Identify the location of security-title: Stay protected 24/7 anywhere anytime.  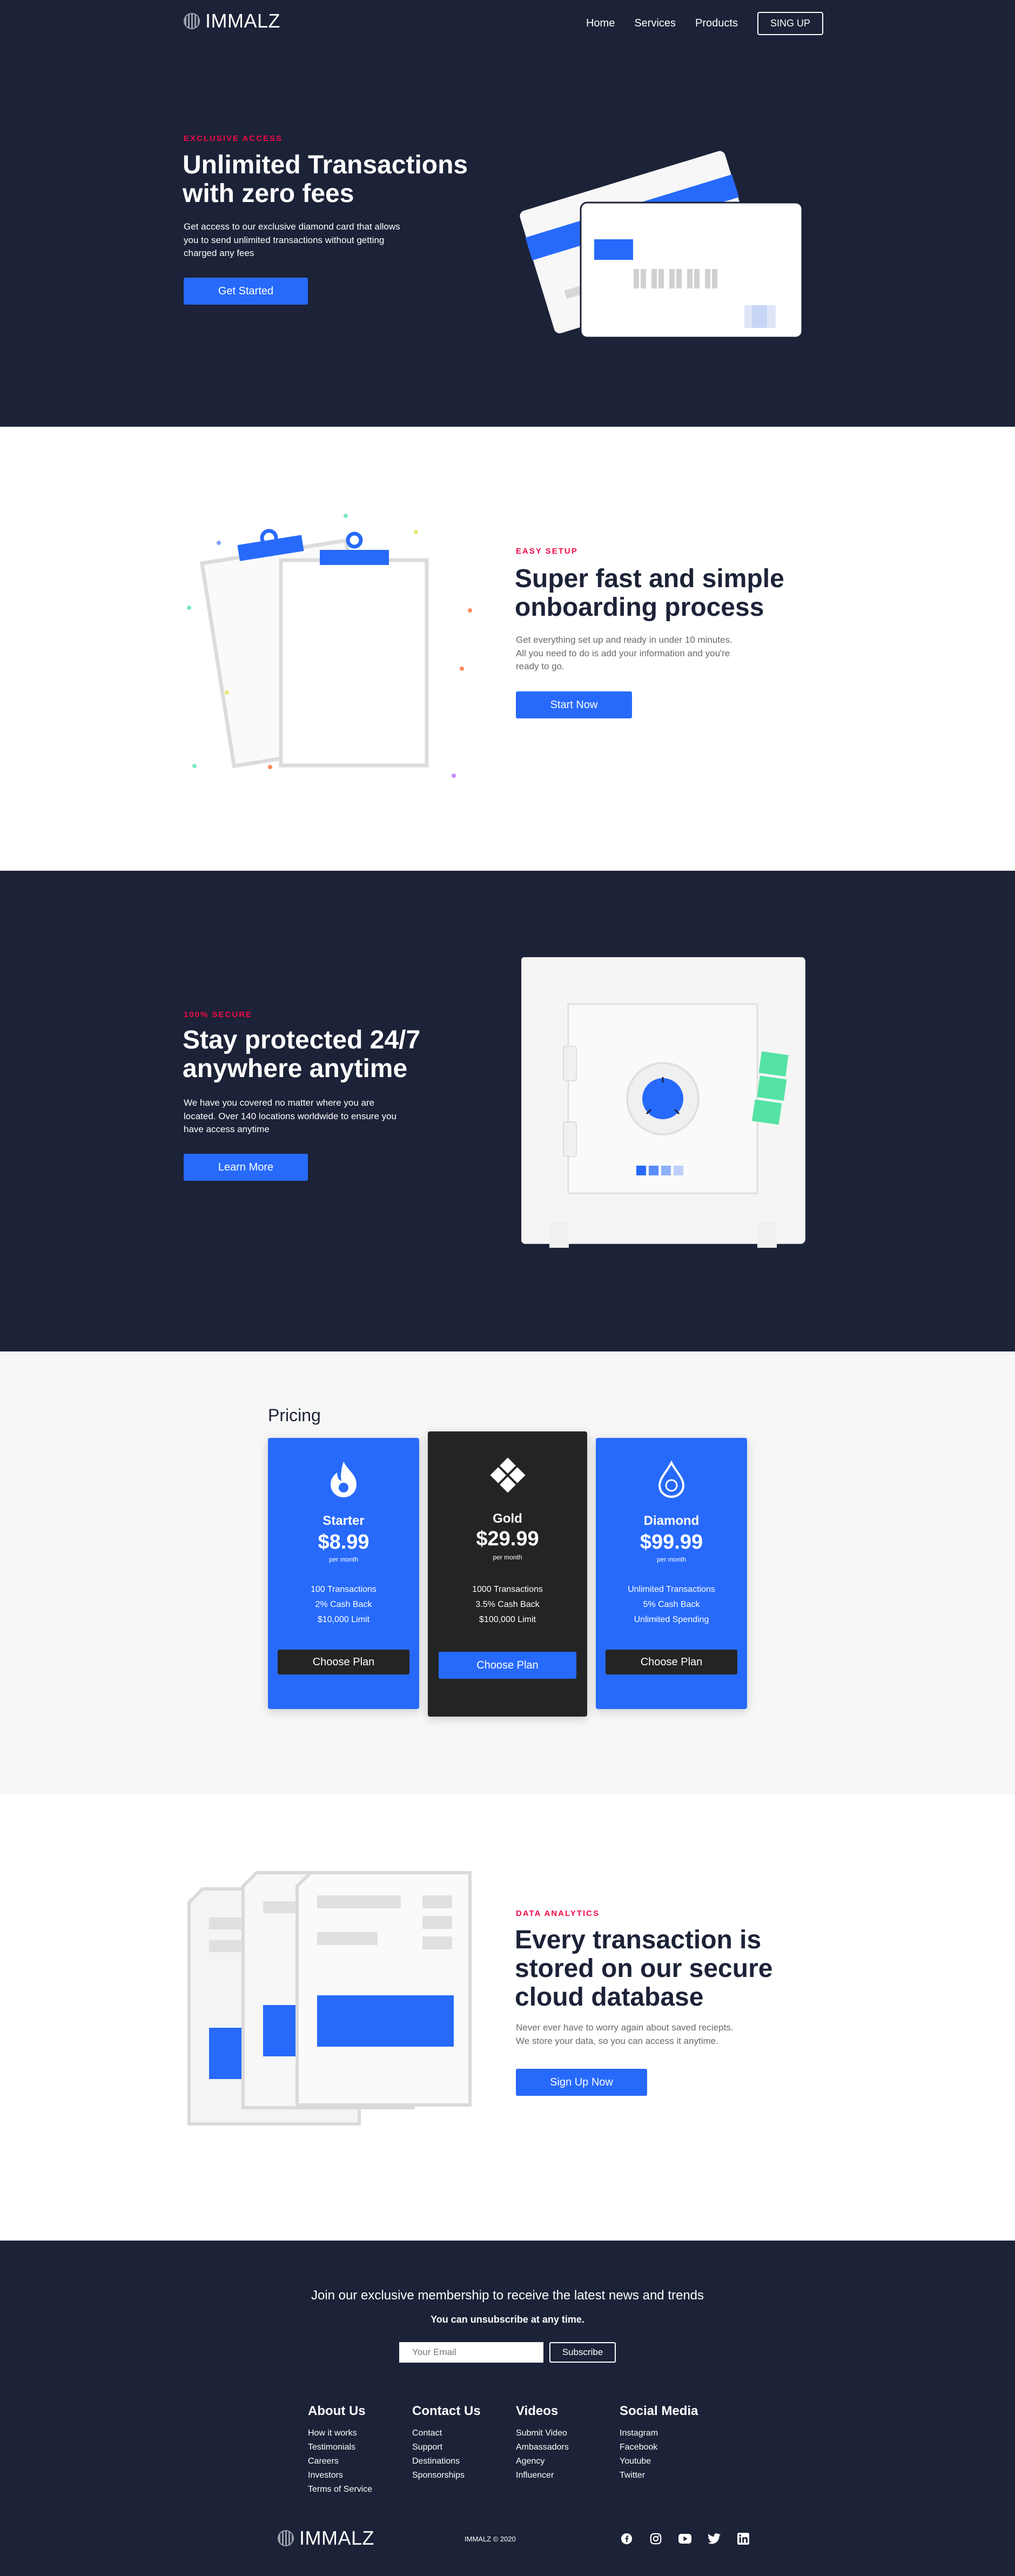
(302, 1054).